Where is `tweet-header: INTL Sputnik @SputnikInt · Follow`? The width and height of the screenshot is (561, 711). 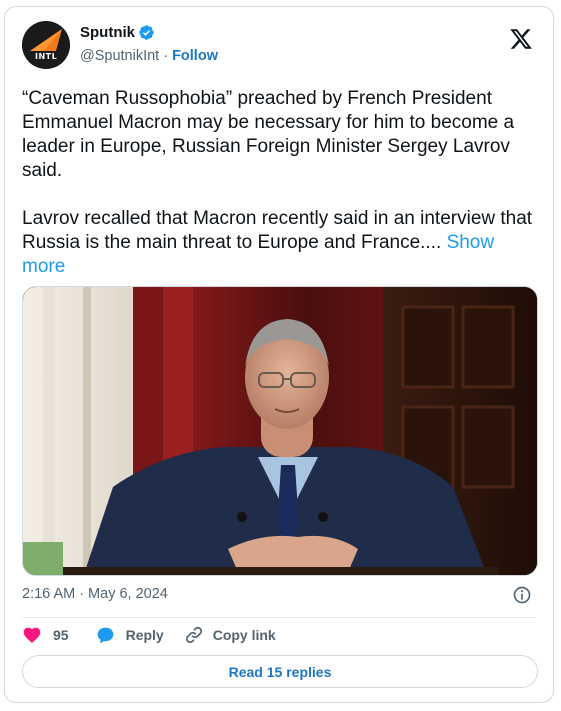
tweet-header: INTL Sputnik @SputnikInt · Follow is located at coordinates (279, 45).